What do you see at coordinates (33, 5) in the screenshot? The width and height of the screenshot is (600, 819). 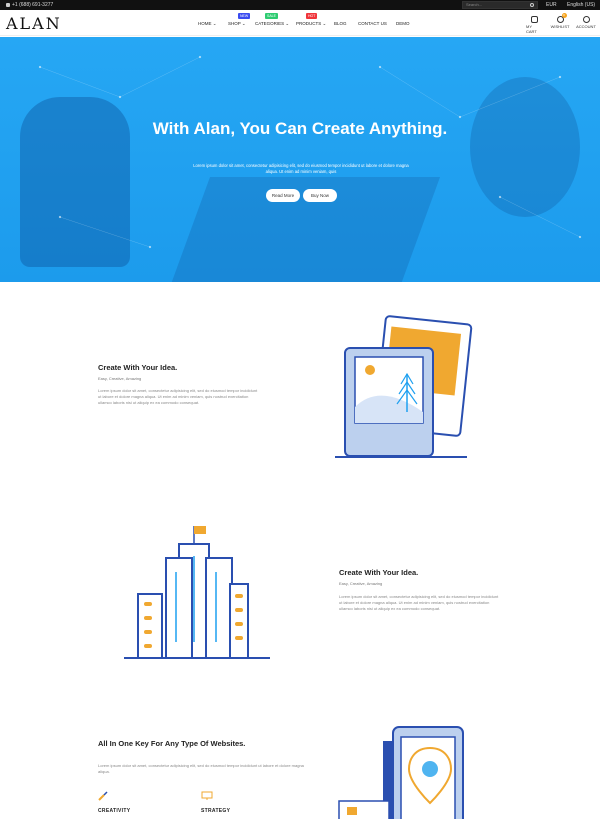 I see `phone-number: +1 (688) 691-3277` at bounding box center [33, 5].